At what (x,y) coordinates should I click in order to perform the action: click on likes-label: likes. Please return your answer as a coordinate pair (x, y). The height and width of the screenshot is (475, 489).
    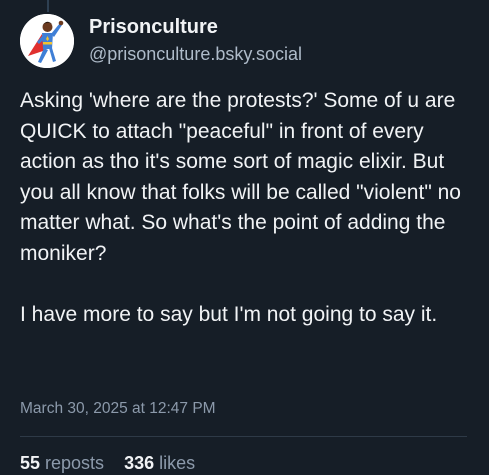
    Looking at the image, I should click on (177, 463).